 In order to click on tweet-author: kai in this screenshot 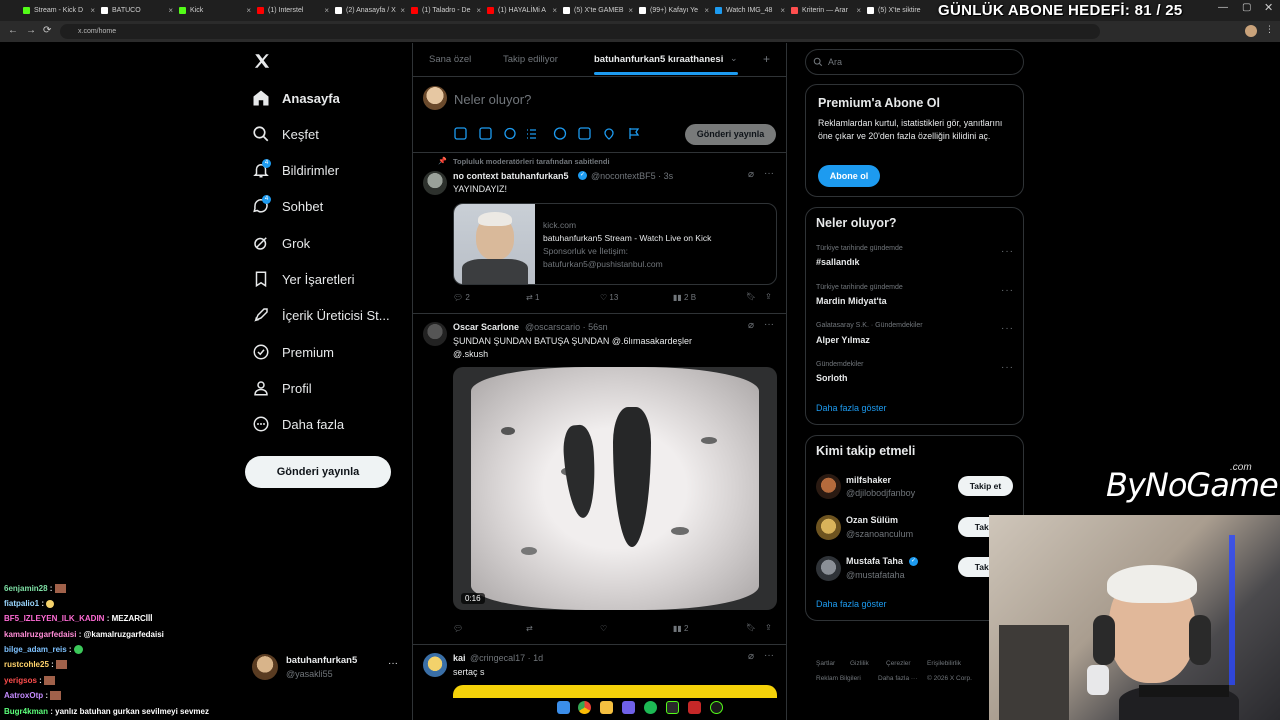, I will do `click(459, 658)`.